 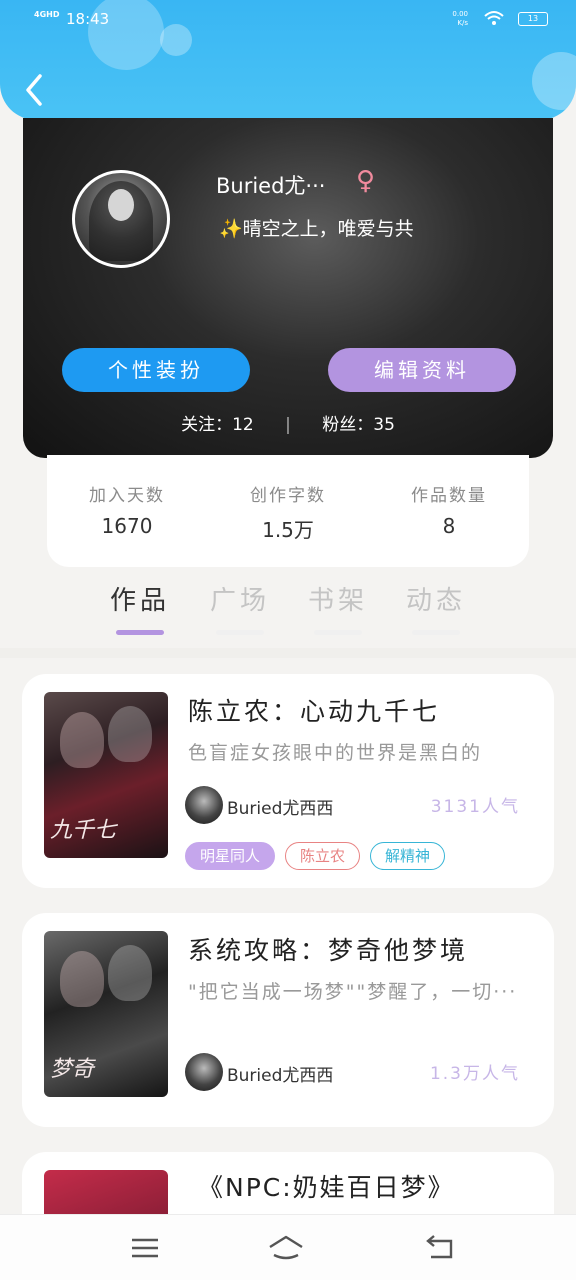 I want to click on book-cover: 梦奇, so click(x=106, y=1014).